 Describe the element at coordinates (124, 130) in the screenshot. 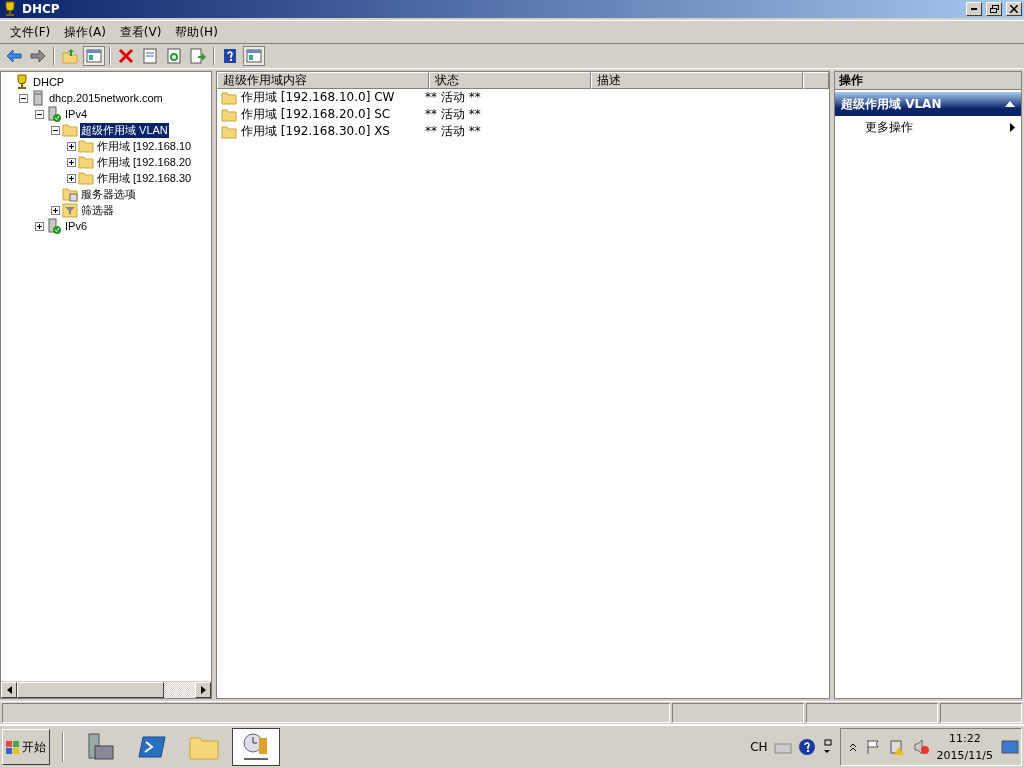

I see `tree-item: 超级作用域 VLAN` at that location.